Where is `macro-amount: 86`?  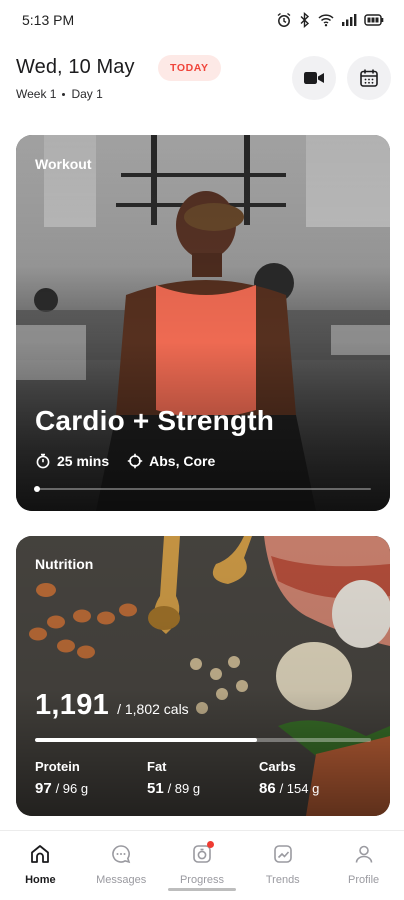
macro-amount: 86 is located at coordinates (267, 788).